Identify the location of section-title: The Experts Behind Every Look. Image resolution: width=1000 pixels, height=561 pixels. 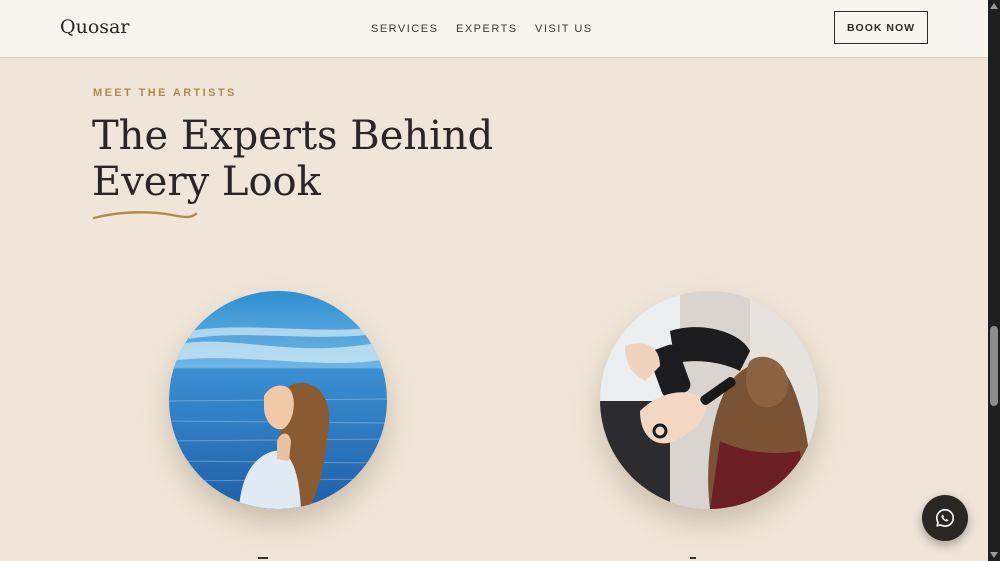
(293, 159).